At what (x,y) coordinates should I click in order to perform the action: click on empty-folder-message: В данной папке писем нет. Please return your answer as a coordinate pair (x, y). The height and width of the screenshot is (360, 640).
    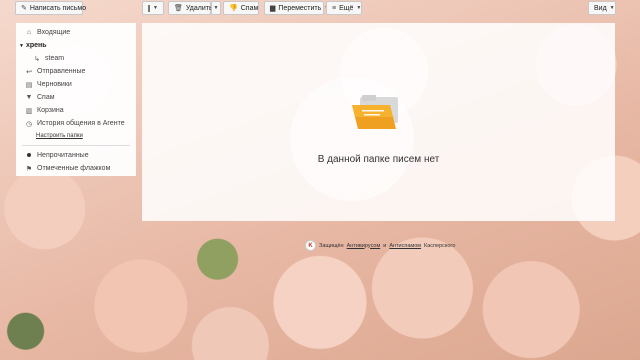
    Looking at the image, I should click on (378, 159).